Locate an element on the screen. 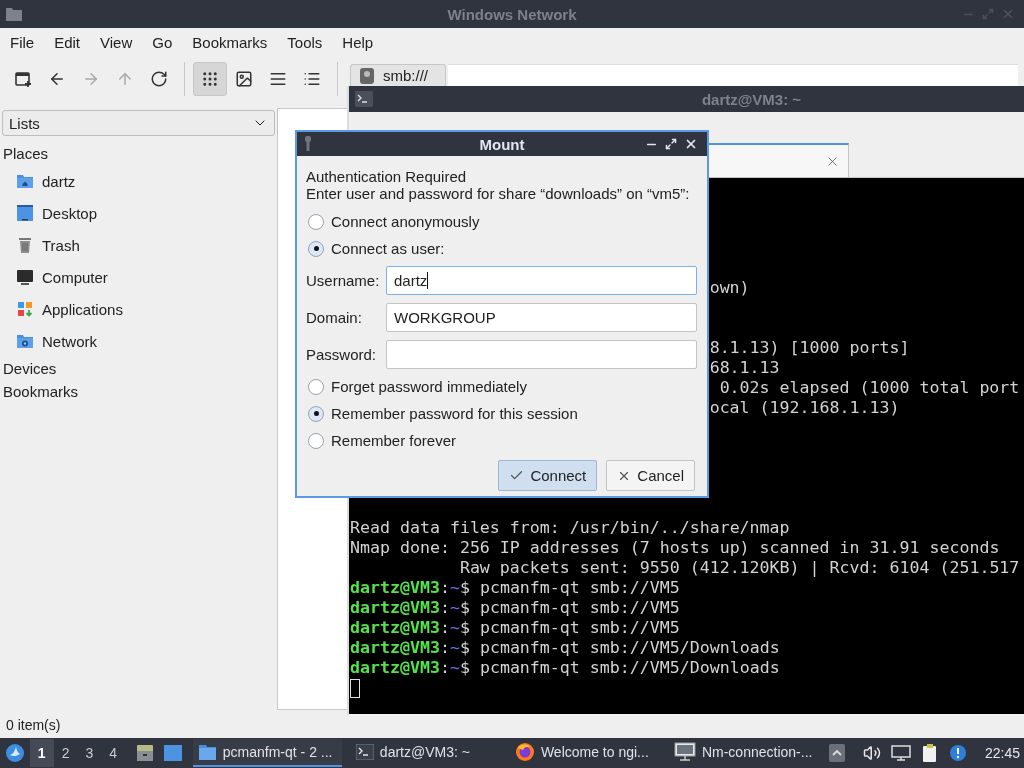 This screenshot has height=768, width=1024. terminal-line: own) is located at coordinates (729, 288).